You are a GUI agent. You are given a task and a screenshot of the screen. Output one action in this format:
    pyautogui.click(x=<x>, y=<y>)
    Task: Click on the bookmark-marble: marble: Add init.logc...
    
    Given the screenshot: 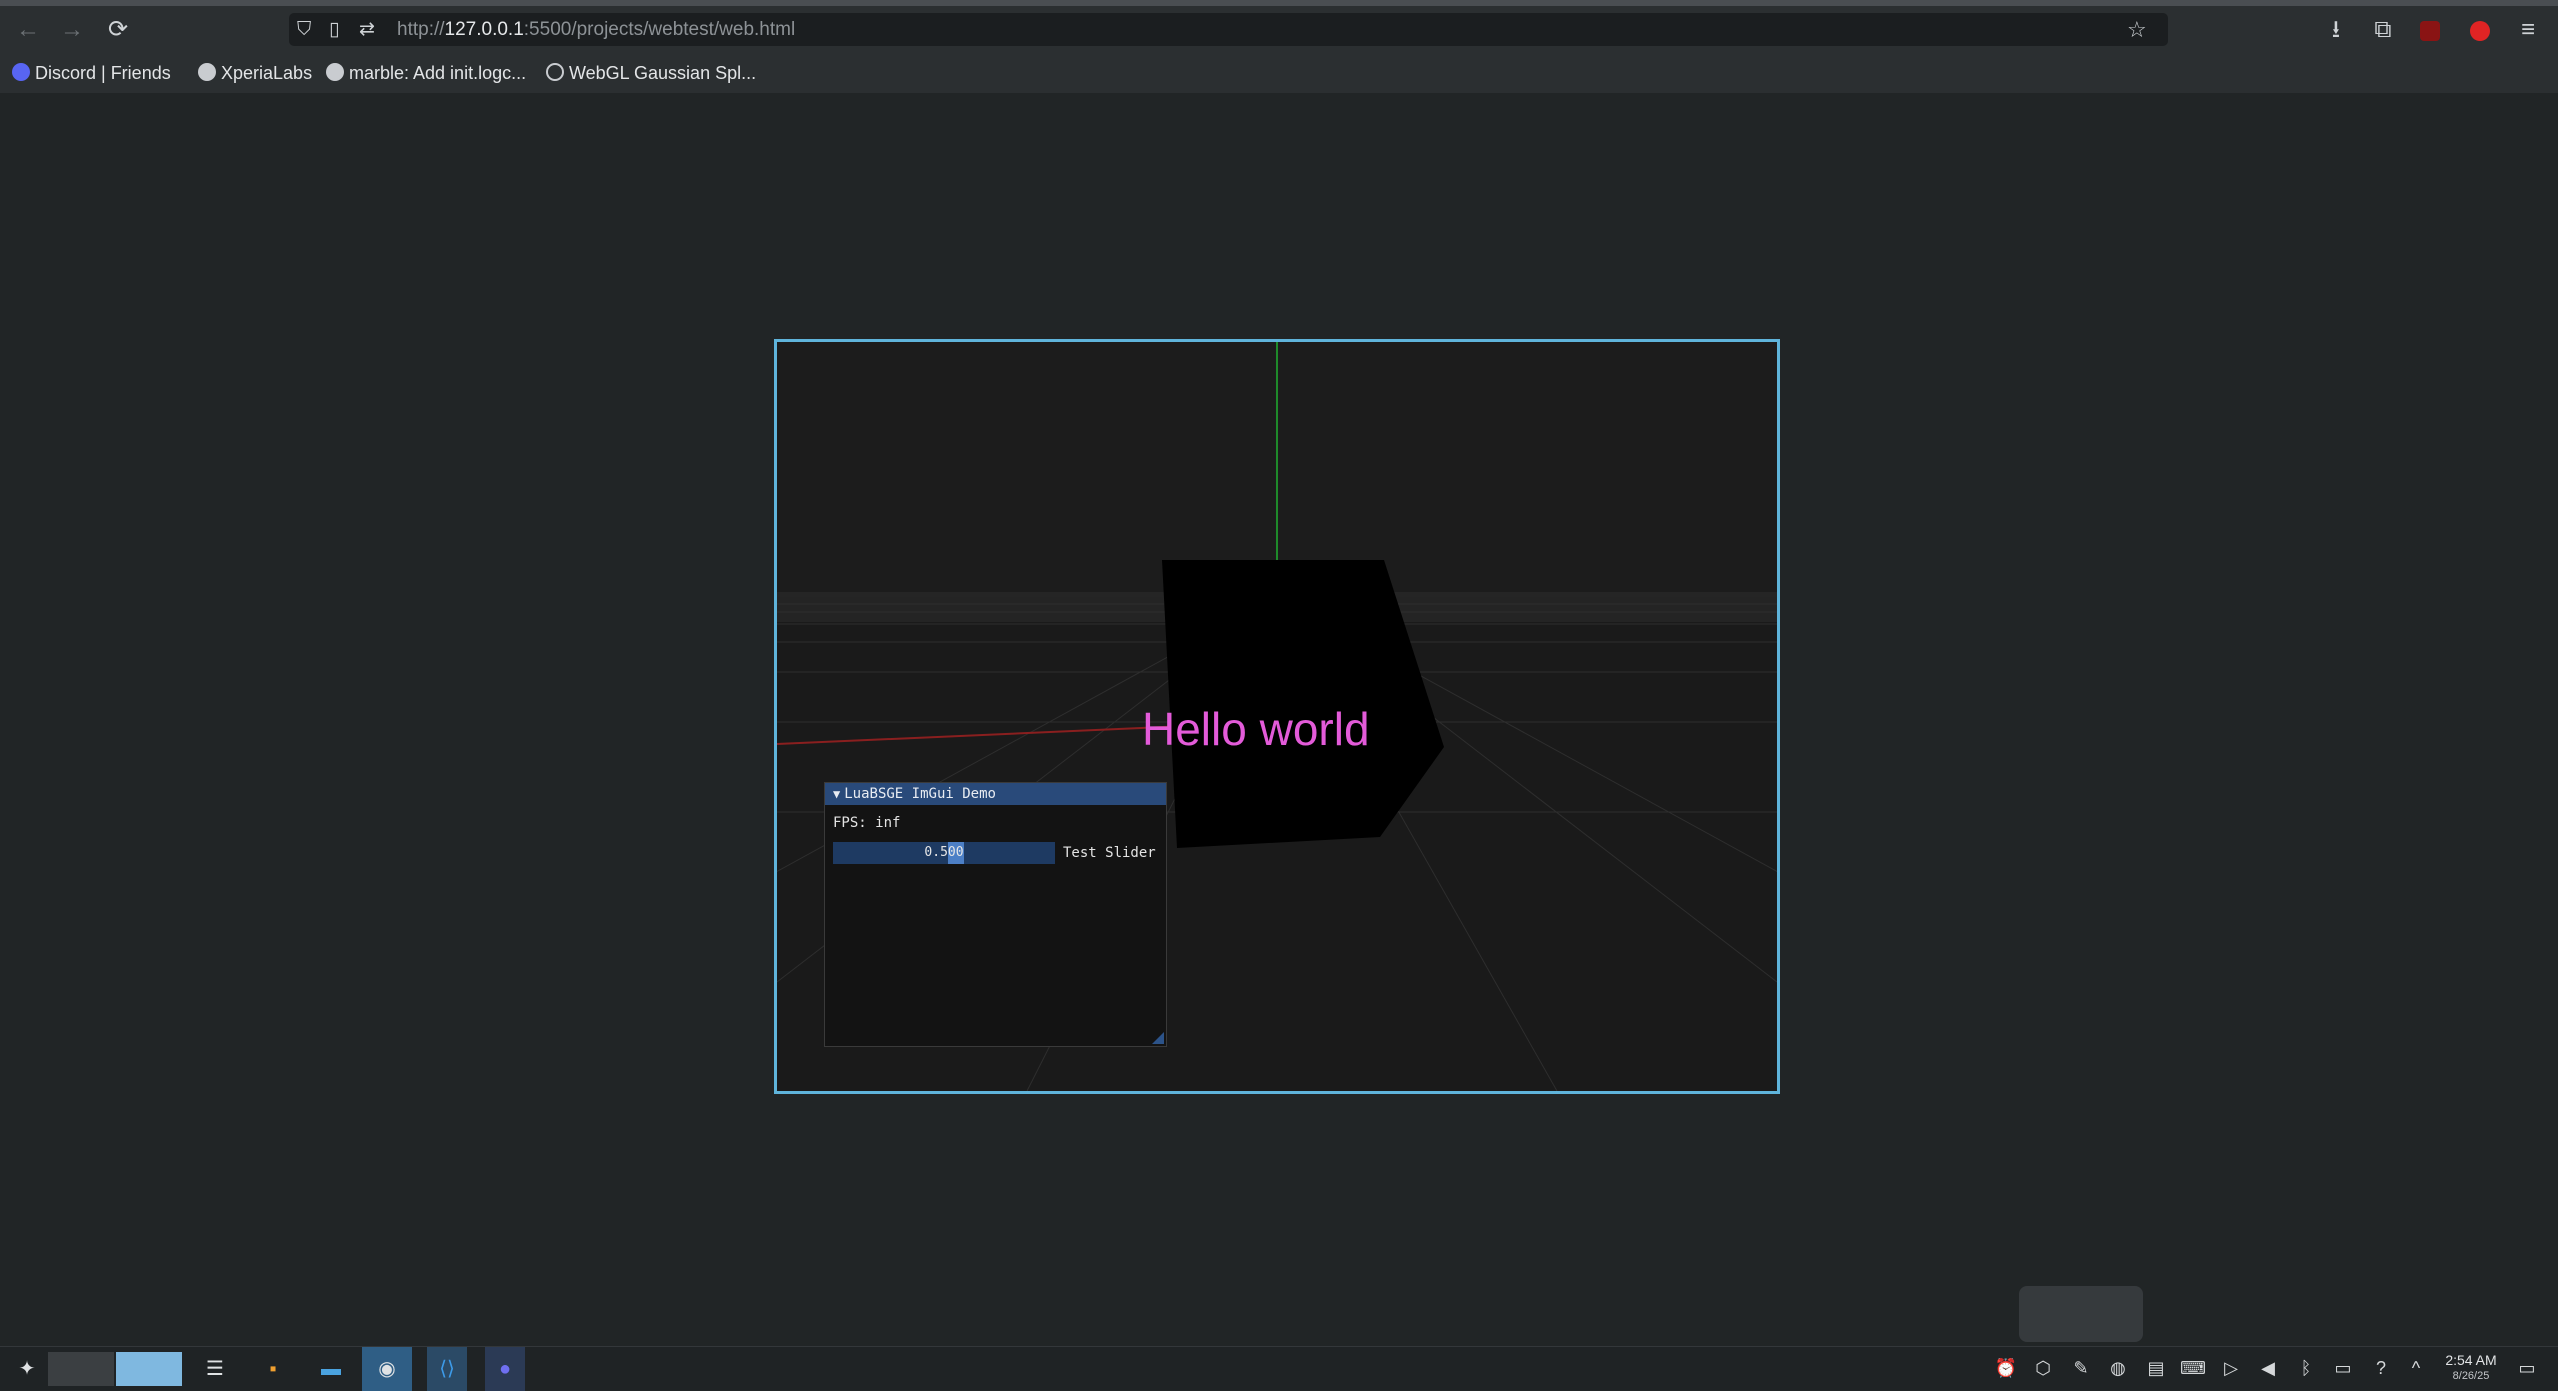 What is the action you would take?
    pyautogui.click(x=426, y=73)
    